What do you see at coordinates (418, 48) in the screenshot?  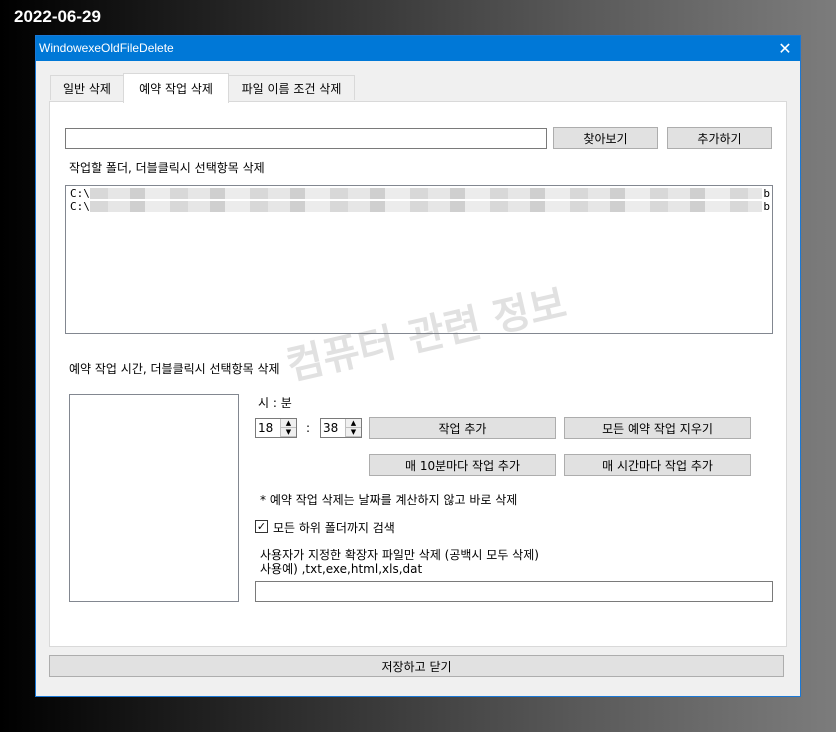 I see `title-bar: WindowexeOldFileDelete ✕` at bounding box center [418, 48].